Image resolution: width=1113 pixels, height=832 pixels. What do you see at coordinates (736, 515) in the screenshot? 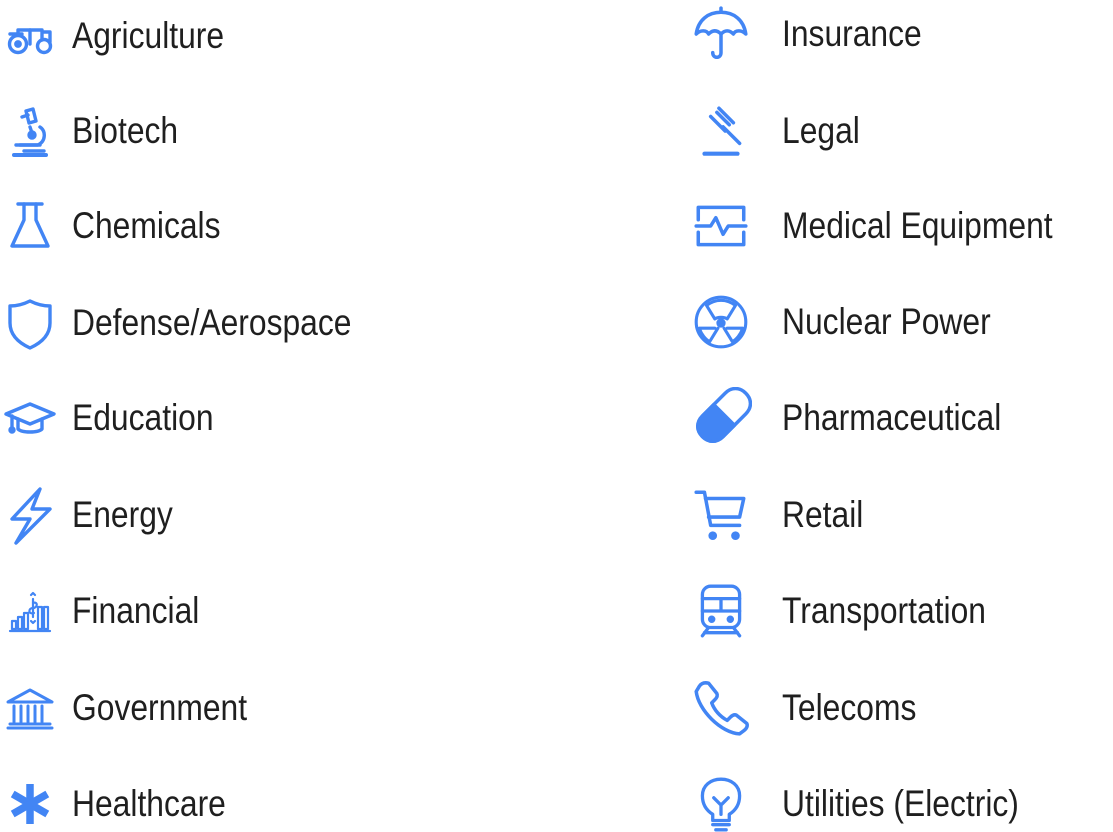
I see `shopping-cart-icon` at bounding box center [736, 515].